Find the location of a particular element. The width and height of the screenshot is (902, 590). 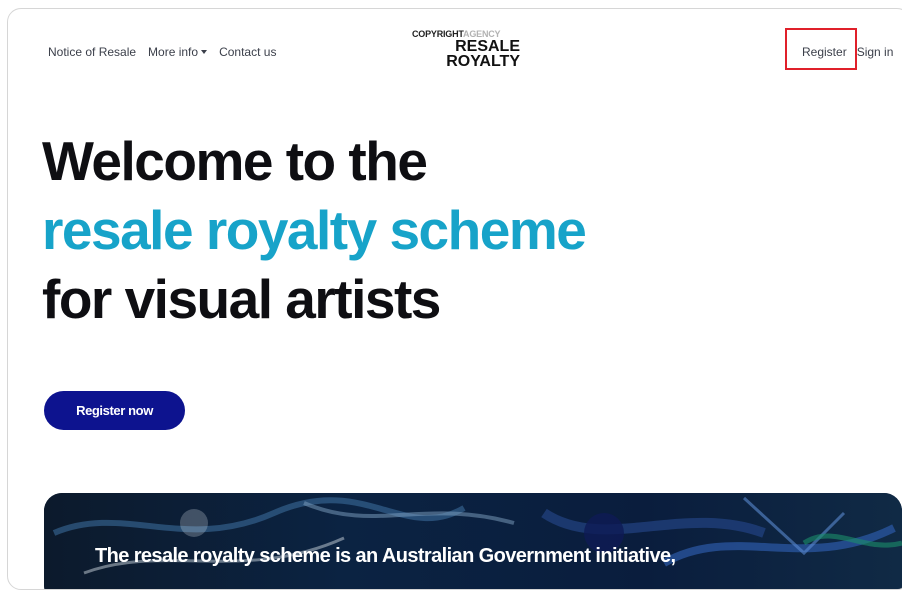

hero-line-3: for visual artists is located at coordinates (241, 299).